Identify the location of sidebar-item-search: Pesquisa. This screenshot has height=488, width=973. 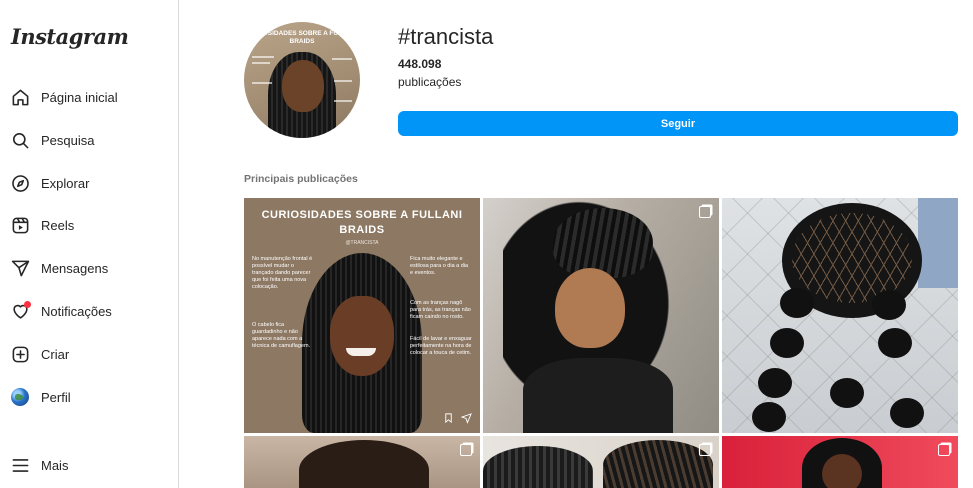
(90, 140).